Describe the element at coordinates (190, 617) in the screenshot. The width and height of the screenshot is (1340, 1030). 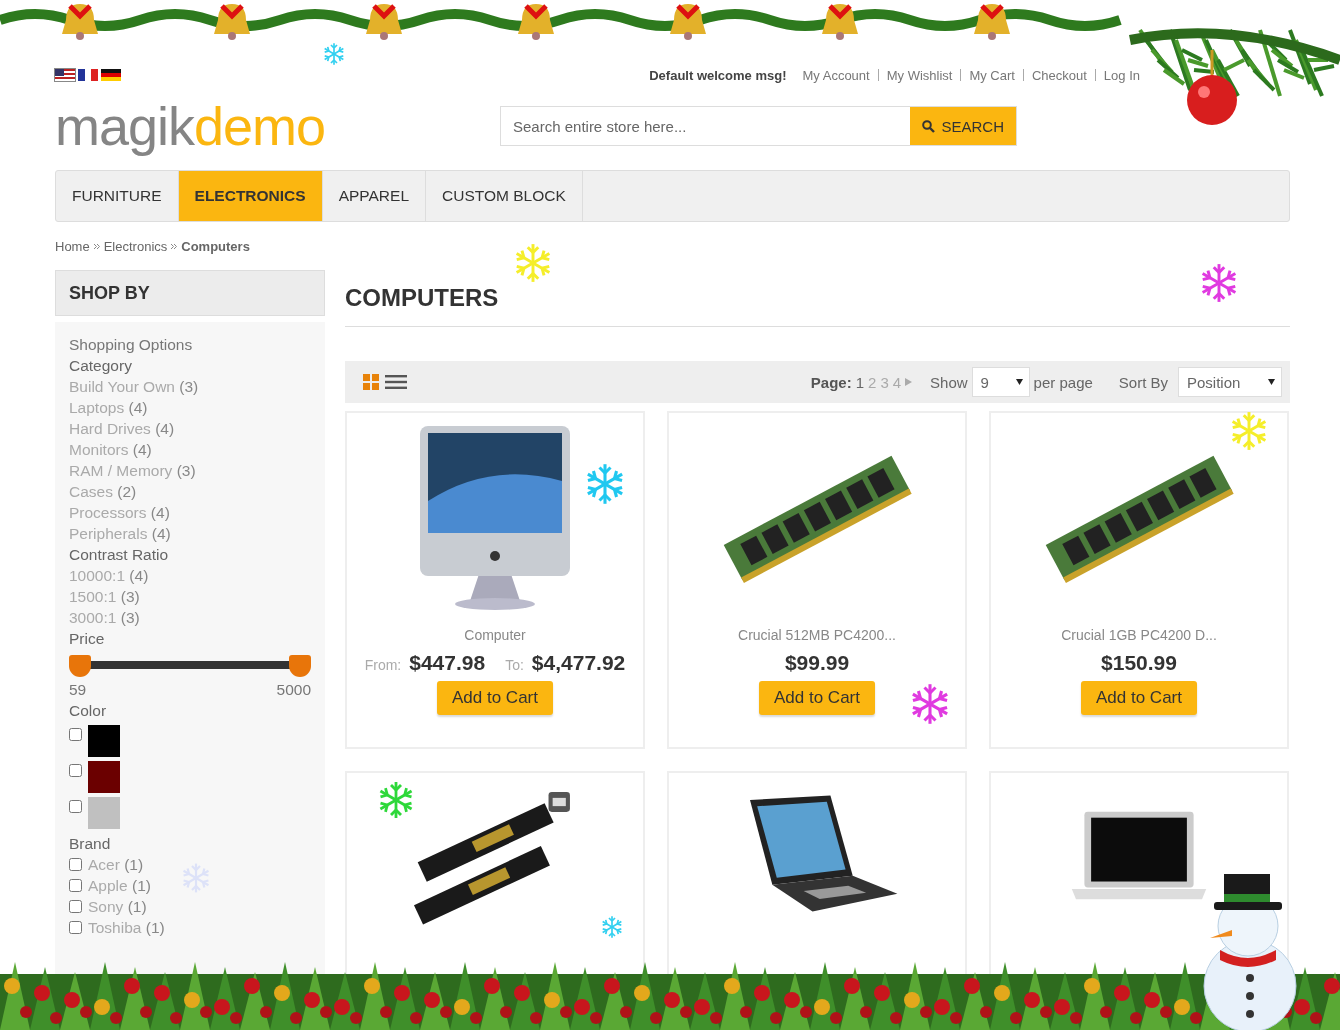
I see `filter-link: 3000:1 (3)` at that location.